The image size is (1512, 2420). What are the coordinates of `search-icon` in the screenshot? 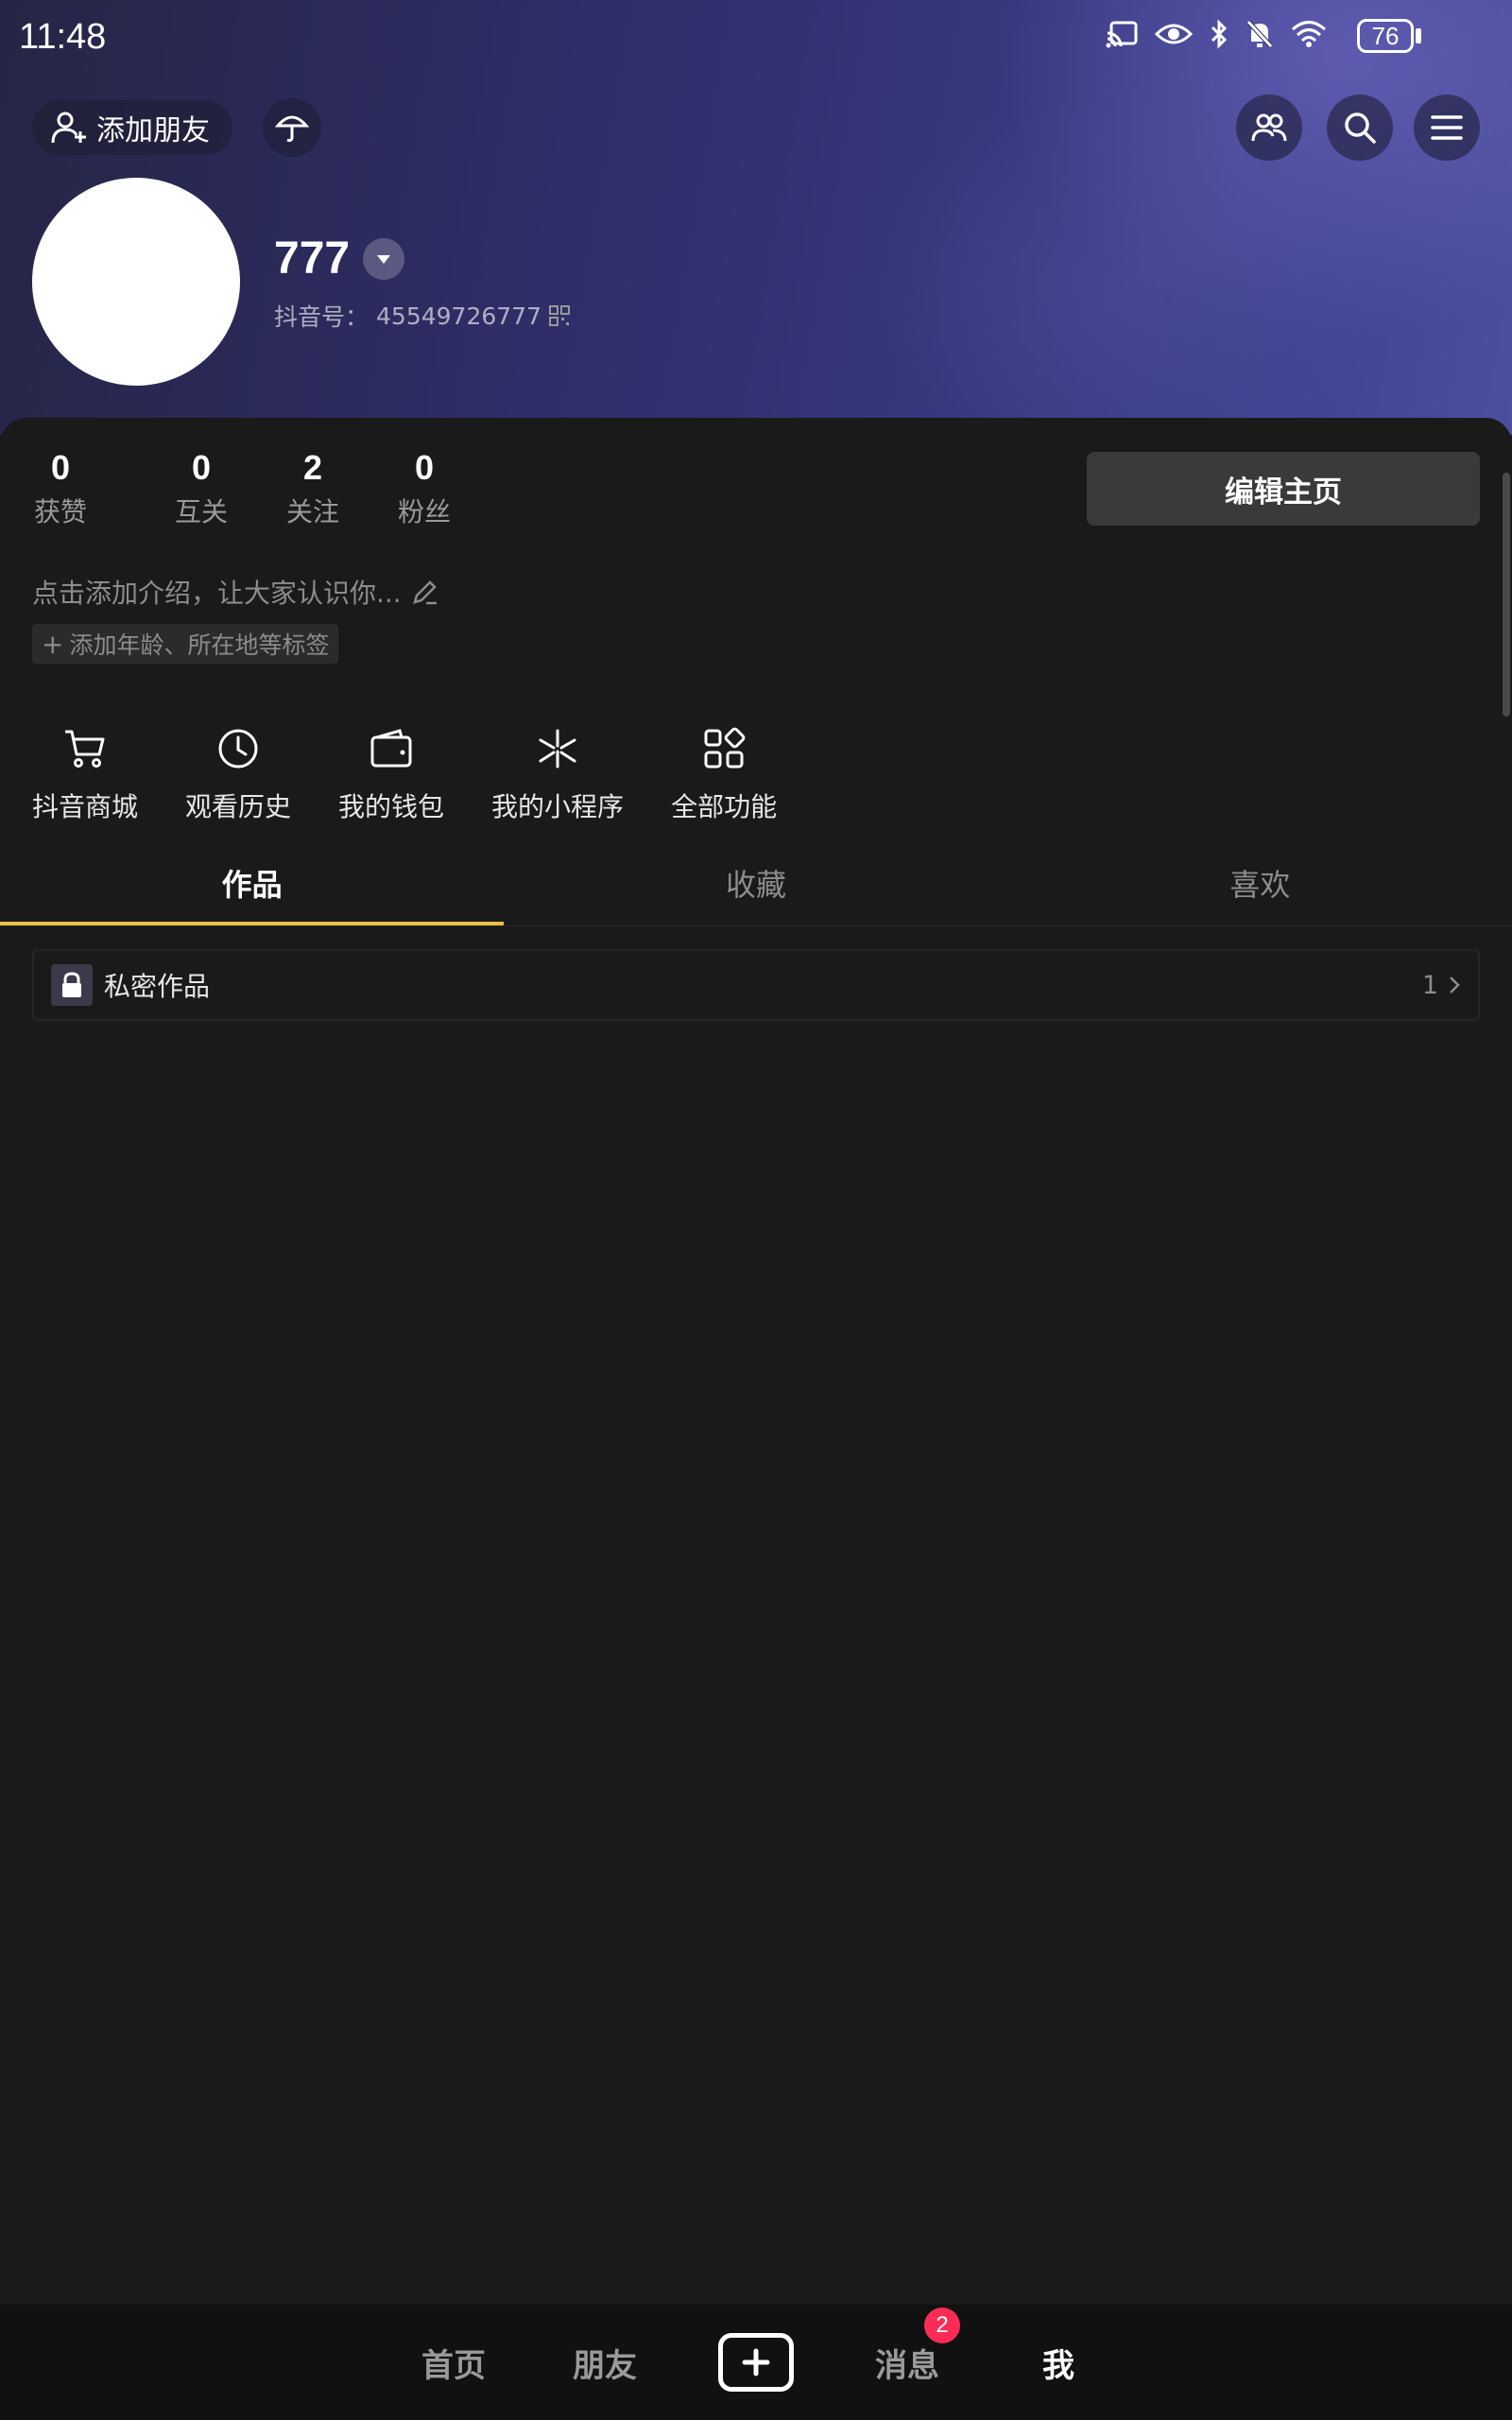 It's located at (1360, 128).